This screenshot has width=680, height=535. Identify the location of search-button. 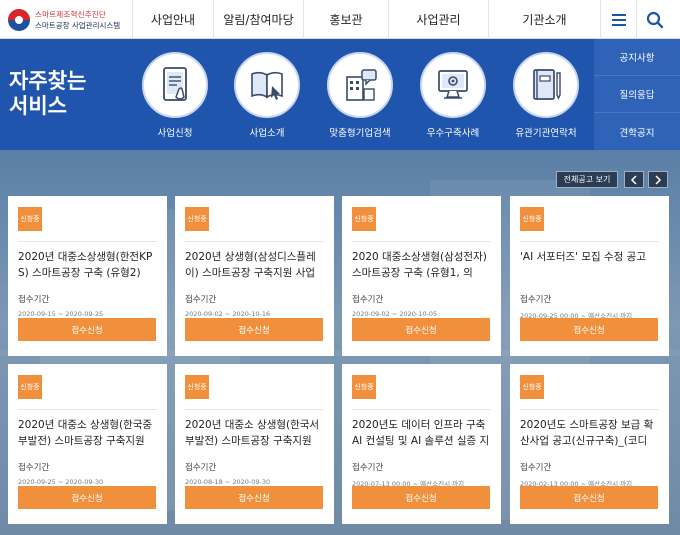
(654, 19).